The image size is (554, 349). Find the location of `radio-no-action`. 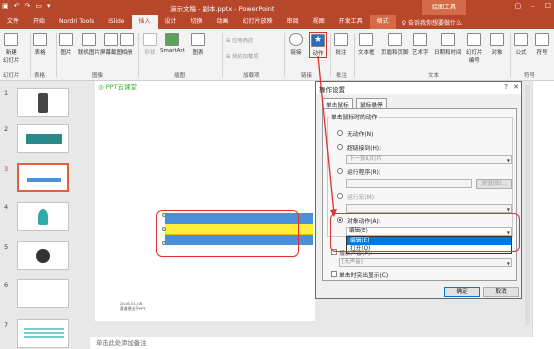

radio-no-action is located at coordinates (340, 133).